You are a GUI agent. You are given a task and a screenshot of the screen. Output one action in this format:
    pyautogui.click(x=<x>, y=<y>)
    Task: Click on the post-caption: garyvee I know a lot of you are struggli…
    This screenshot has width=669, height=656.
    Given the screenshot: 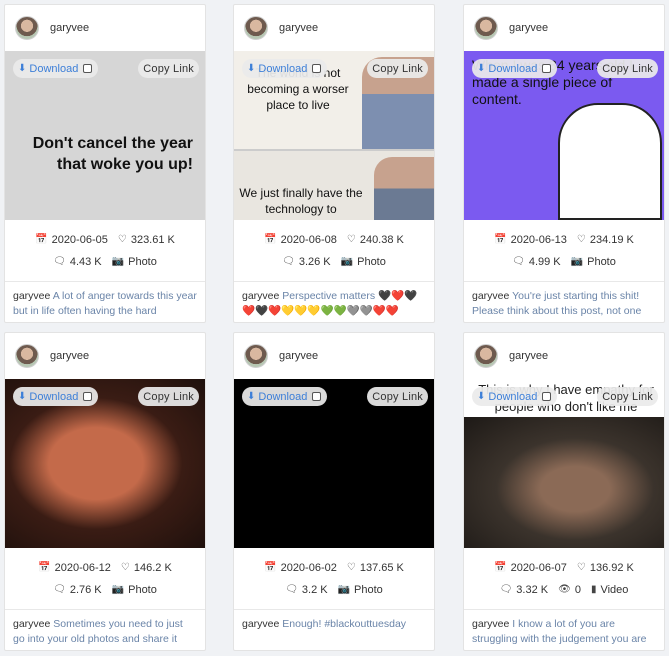 What is the action you would take?
    pyautogui.click(x=564, y=630)
    